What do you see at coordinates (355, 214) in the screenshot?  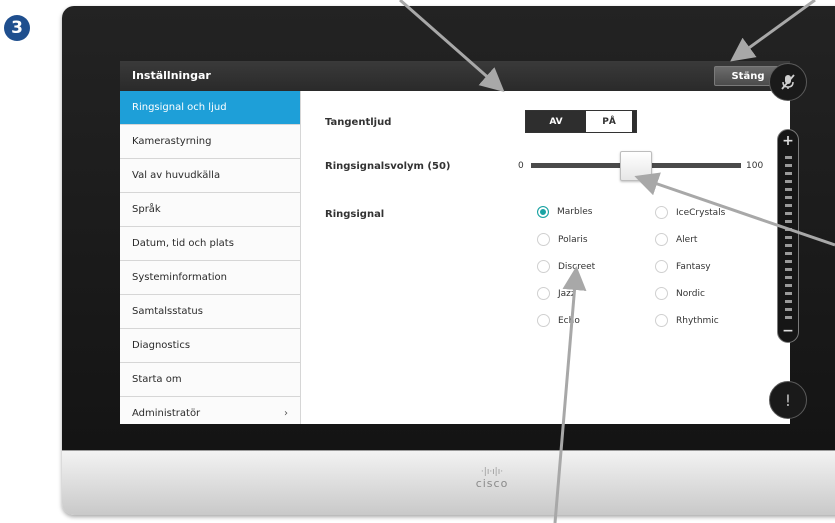 I see `ringtone-label: Ringsignal` at bounding box center [355, 214].